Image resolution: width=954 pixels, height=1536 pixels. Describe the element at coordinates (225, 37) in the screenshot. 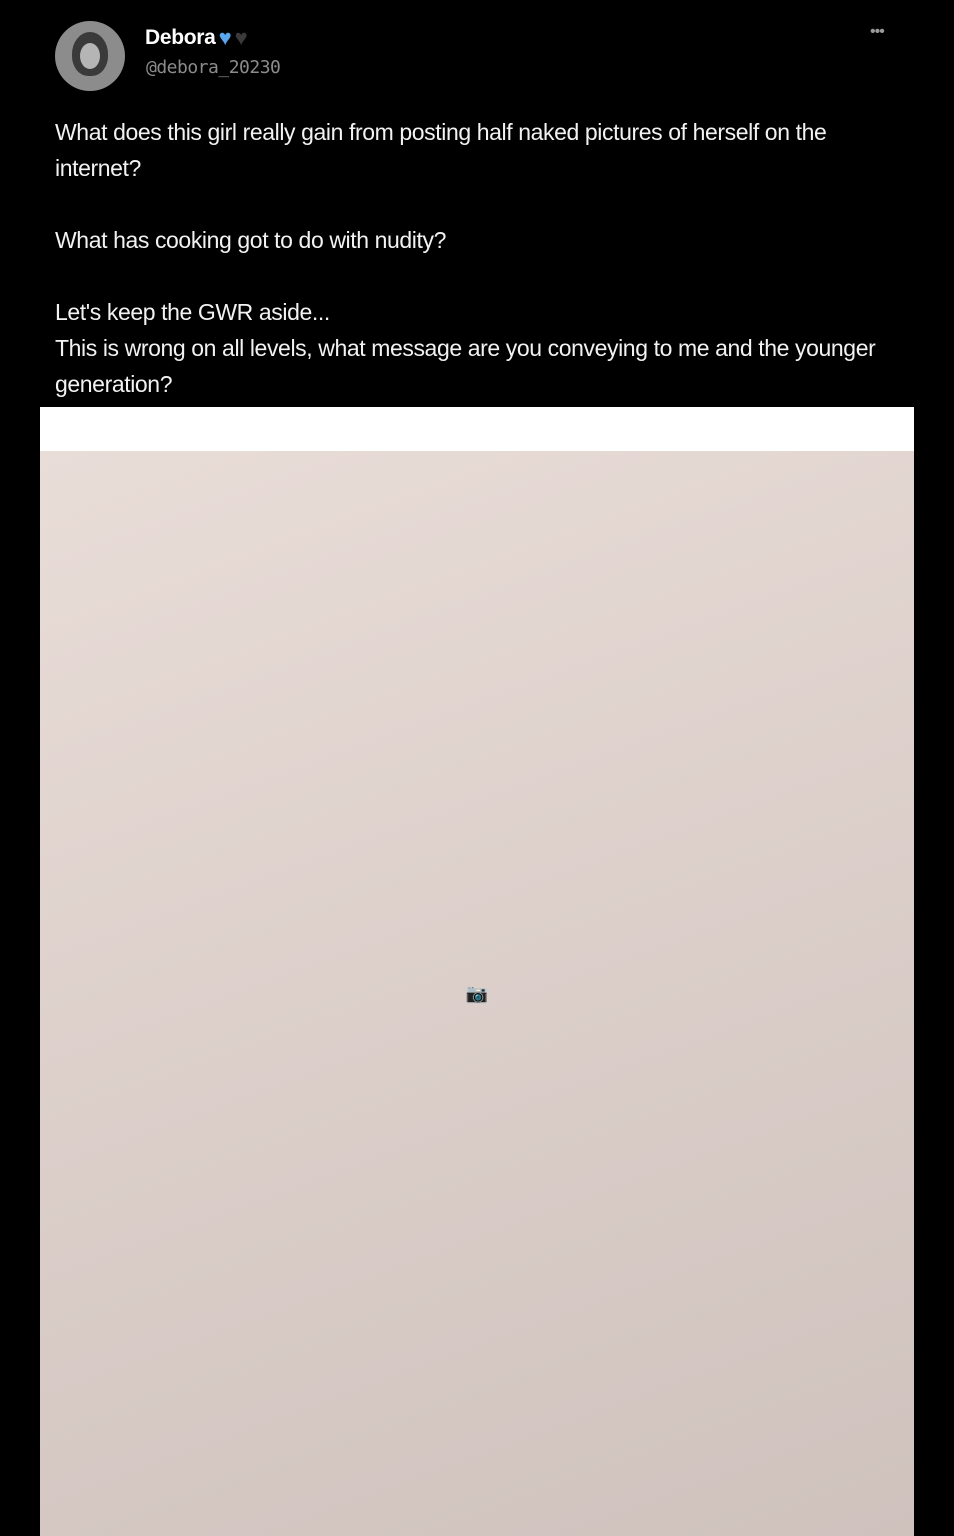

I see `blue-heart-icon: ♥` at that location.